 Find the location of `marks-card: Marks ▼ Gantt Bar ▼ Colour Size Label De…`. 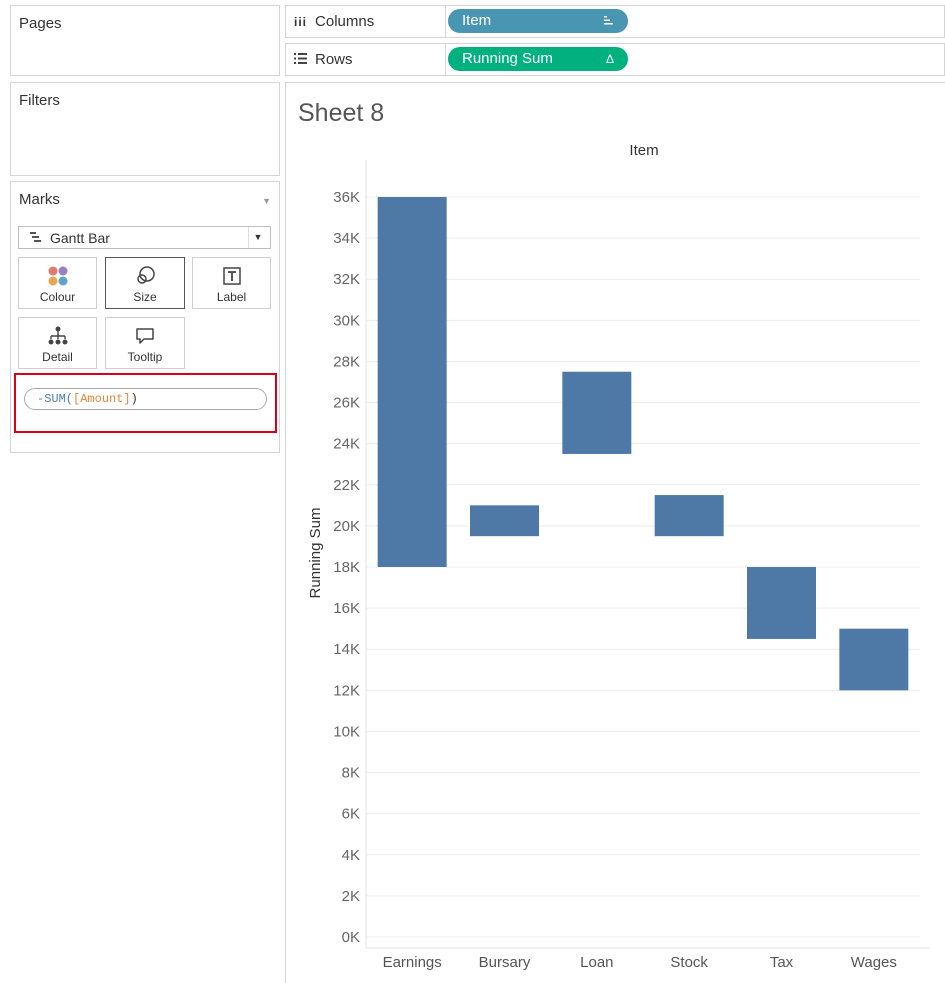

marks-card: Marks ▼ Gantt Bar ▼ Colour Size Label De… is located at coordinates (145, 317).